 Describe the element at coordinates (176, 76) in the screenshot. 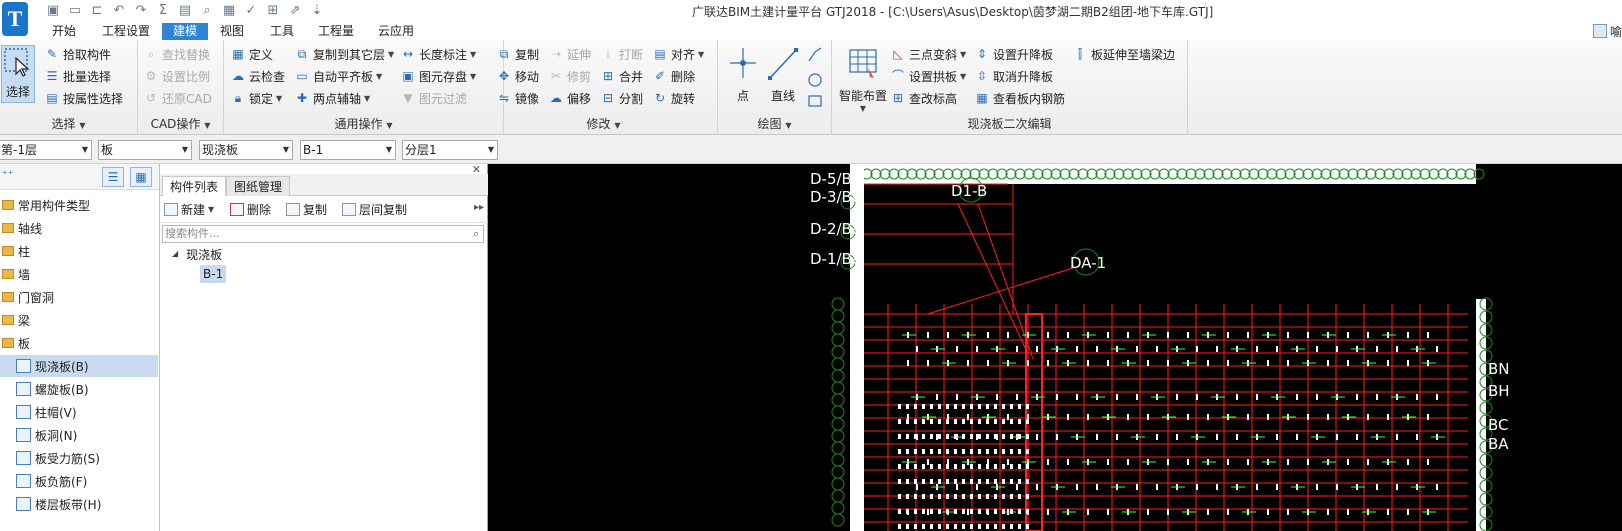

I see `set-scale-button: ⚙ 设置比例` at that location.